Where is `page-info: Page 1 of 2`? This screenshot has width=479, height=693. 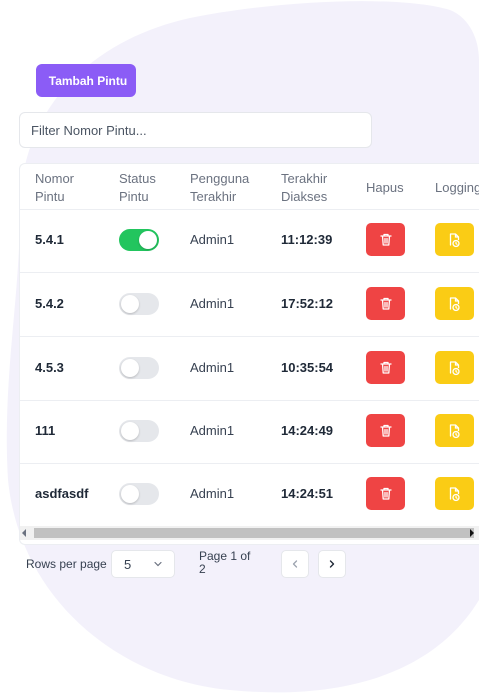 page-info: Page 1 of 2 is located at coordinates (229, 563).